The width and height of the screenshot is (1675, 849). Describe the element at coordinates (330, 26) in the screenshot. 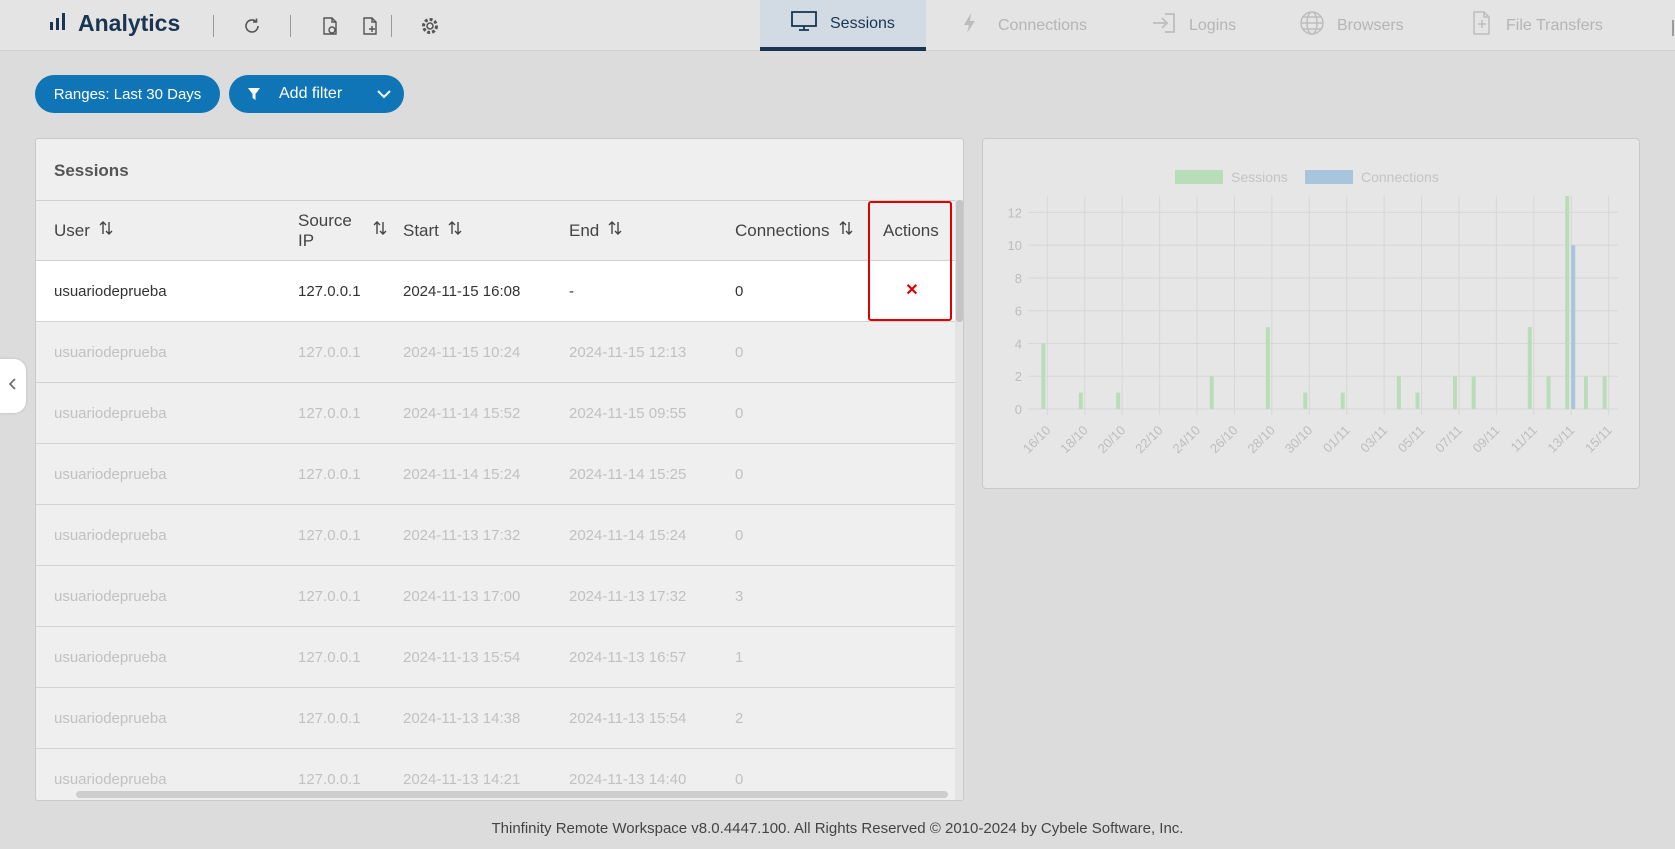

I see `export-pdf-icon` at that location.